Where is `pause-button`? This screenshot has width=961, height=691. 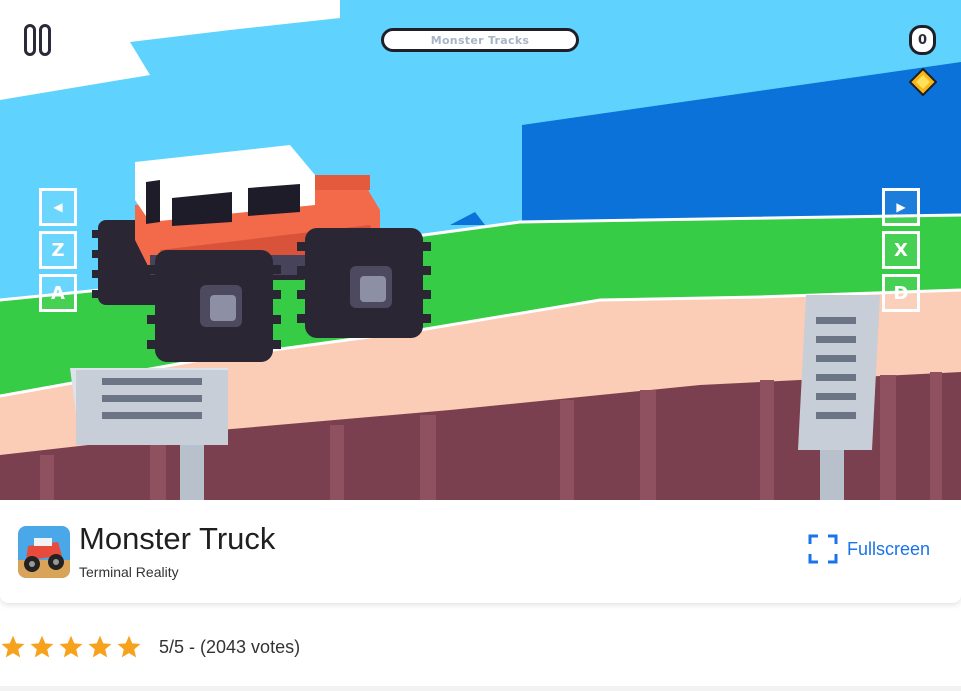
pause-button is located at coordinates (39, 40).